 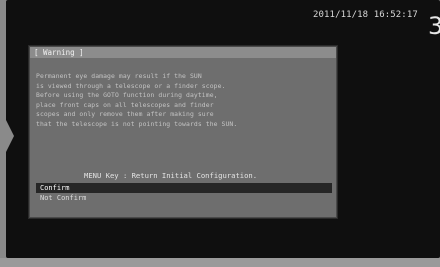 I want to click on confirm-option: Confirm, so click(x=184, y=188).